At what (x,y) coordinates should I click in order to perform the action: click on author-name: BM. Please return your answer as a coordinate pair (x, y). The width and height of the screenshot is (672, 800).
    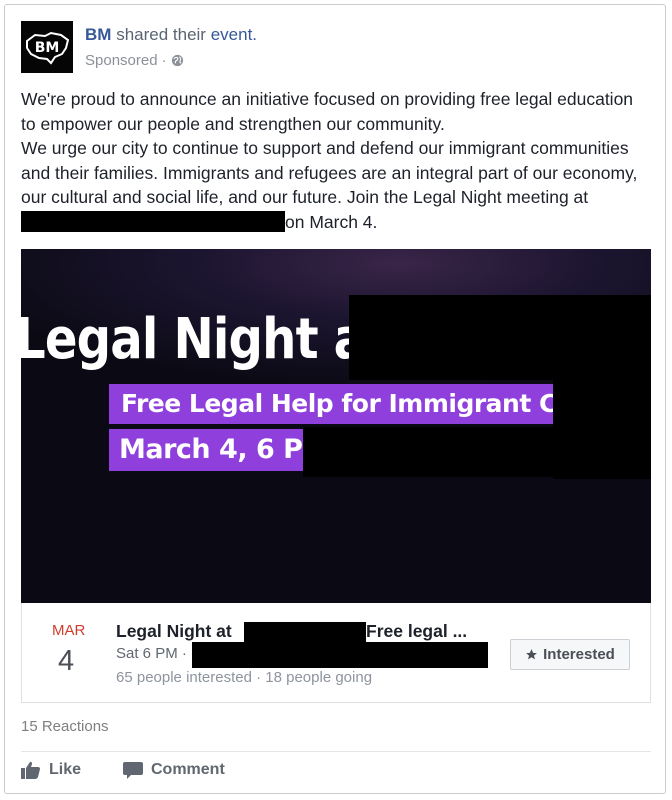
    Looking at the image, I should click on (98, 34).